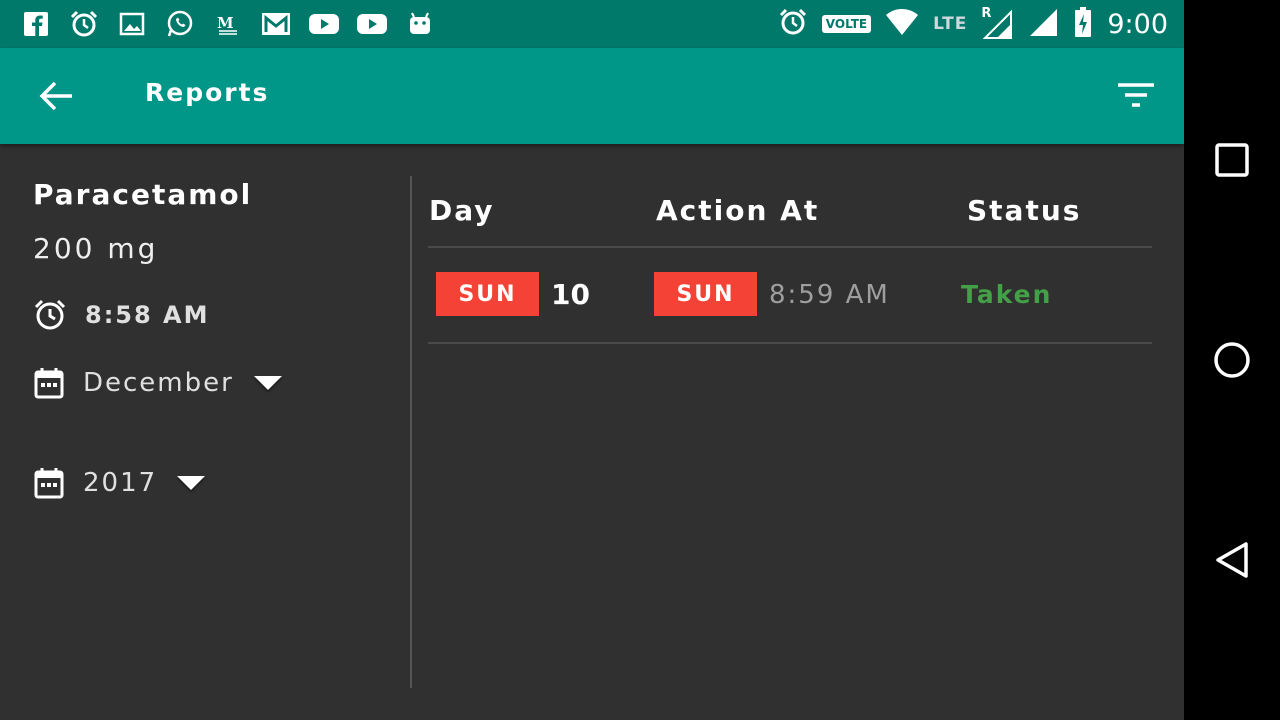 This screenshot has width=1280, height=720. I want to click on header-day: Day, so click(462, 210).